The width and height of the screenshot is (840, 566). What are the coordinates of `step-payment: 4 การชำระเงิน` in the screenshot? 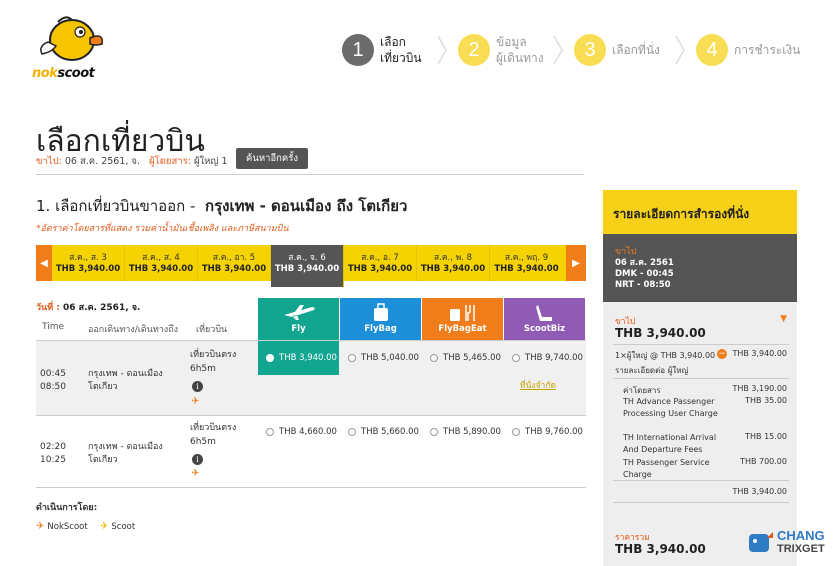 It's located at (750, 50).